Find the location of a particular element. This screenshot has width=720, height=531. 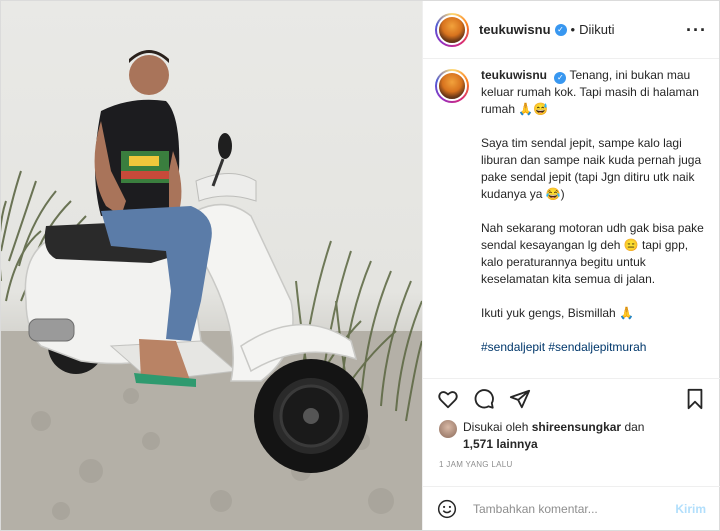

bookmark-icon is located at coordinates (695, 399).